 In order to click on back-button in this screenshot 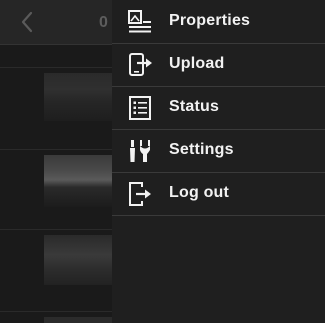, I will do `click(27, 22)`.